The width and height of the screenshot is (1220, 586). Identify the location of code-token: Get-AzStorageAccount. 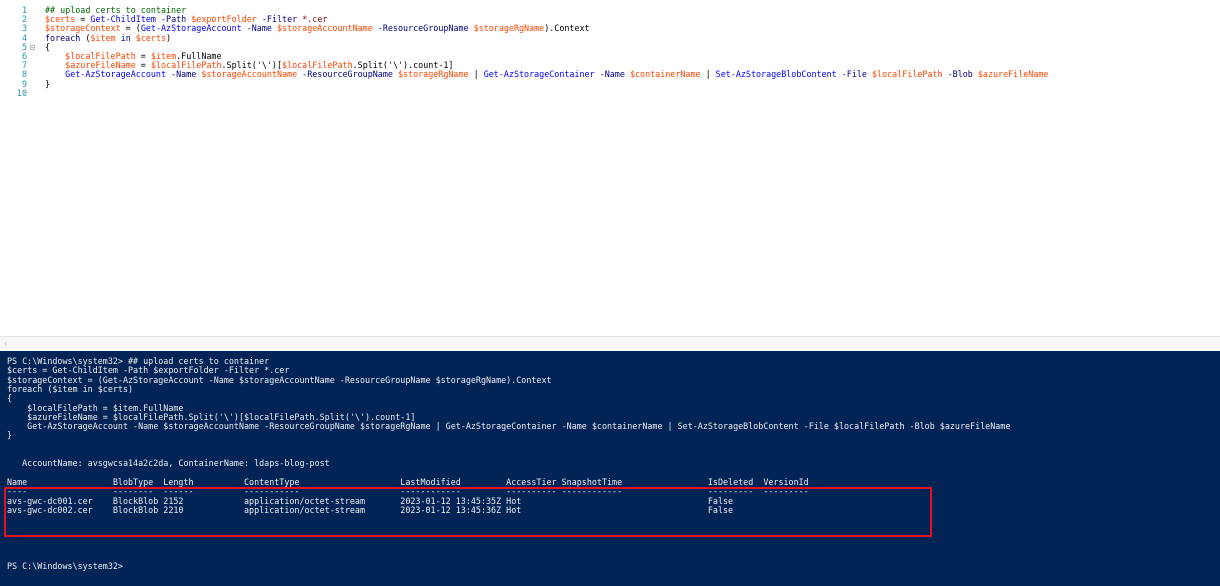
(116, 74).